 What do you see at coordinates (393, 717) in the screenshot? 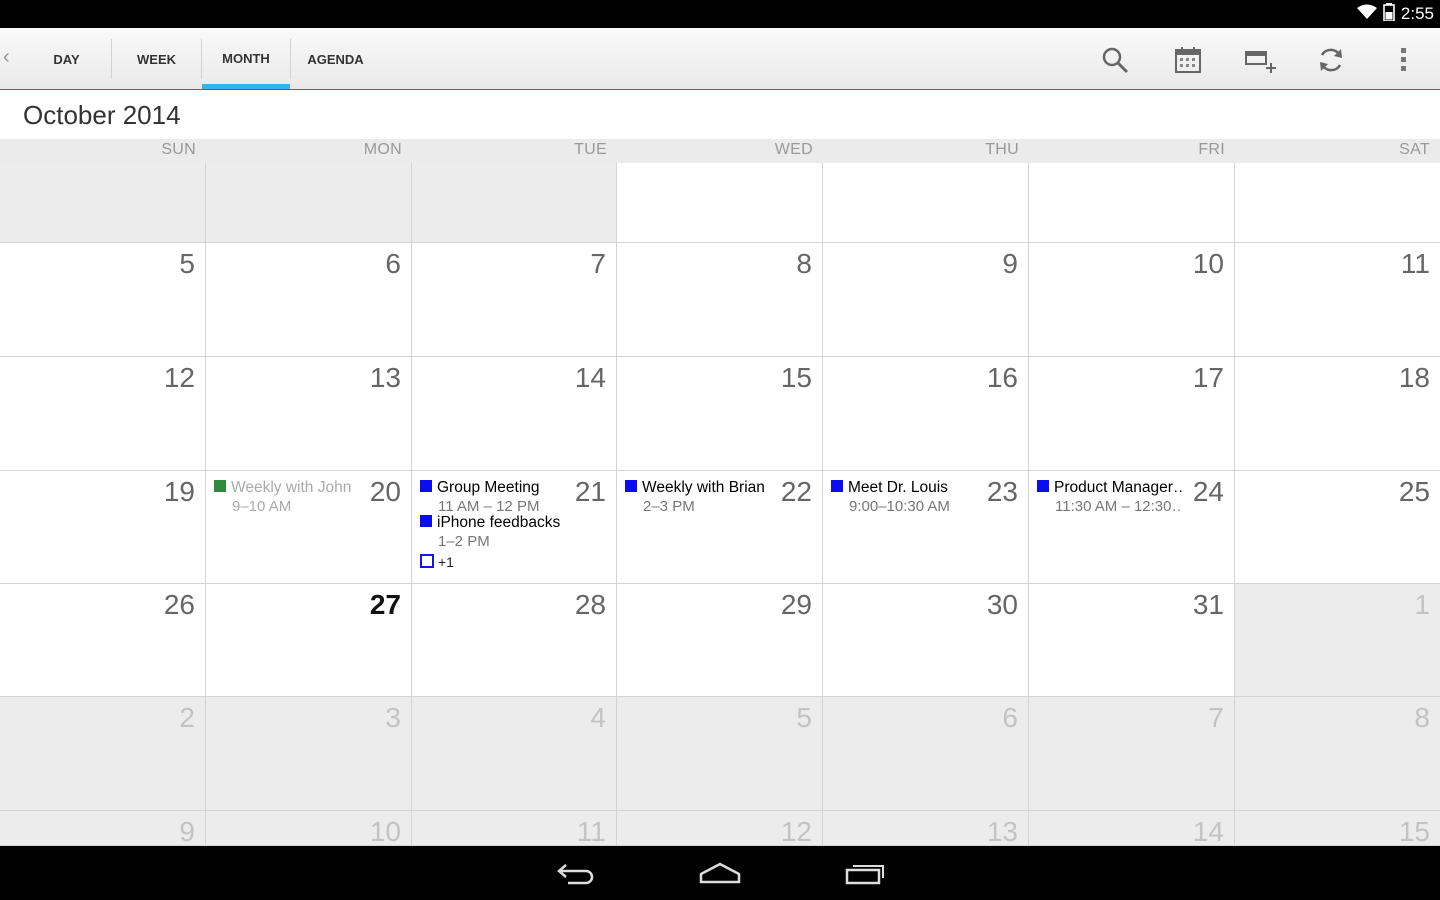
I see `date-number: 3` at bounding box center [393, 717].